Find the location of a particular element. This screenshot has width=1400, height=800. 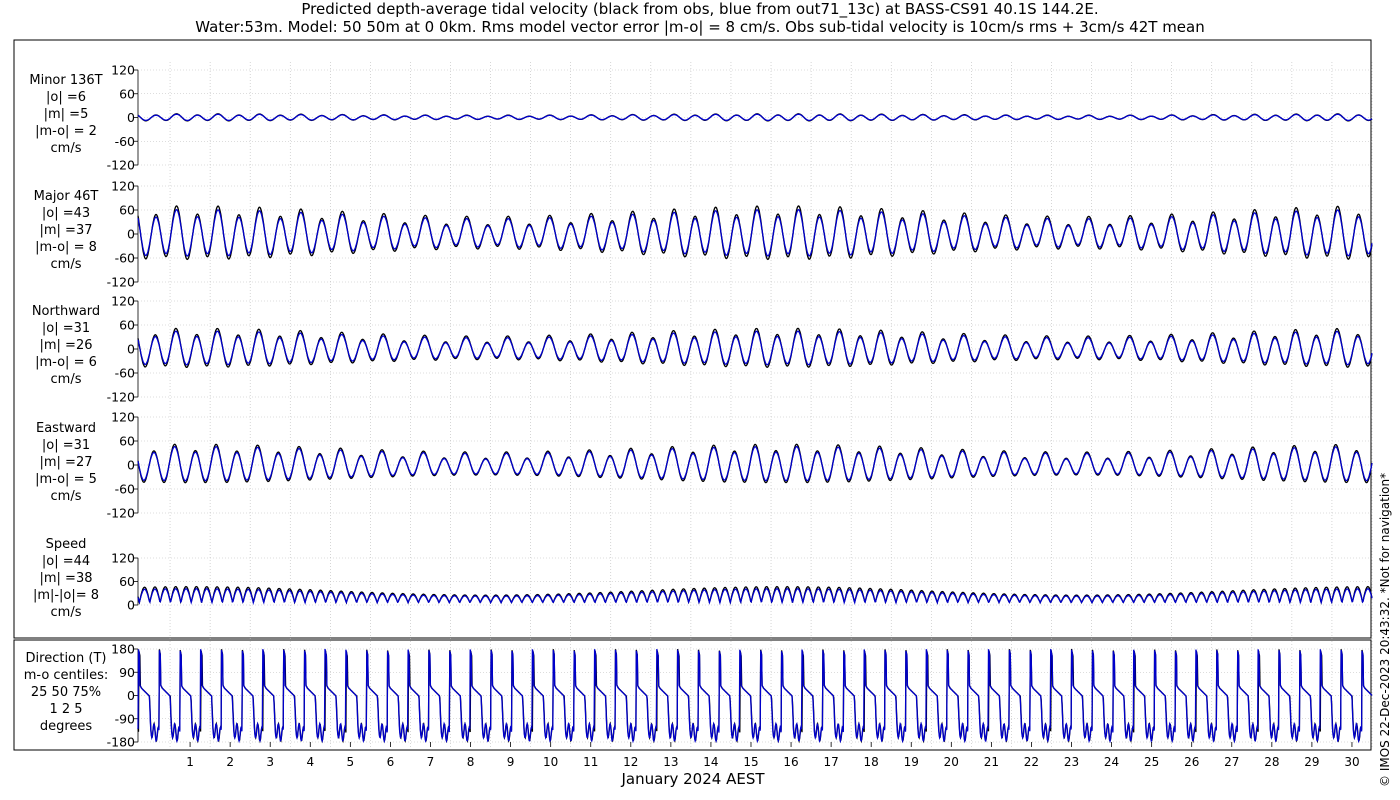

x-tick-label: 14 is located at coordinates (710, 762).